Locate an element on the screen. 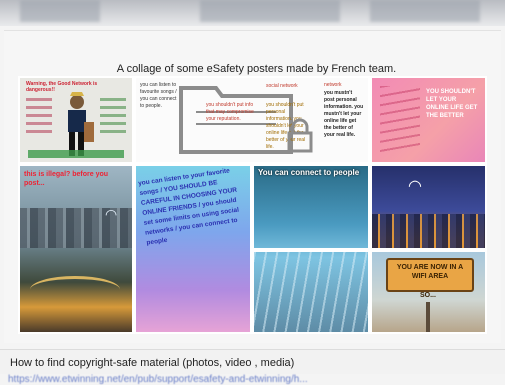 This screenshot has height=385, width=505. highway-glow is located at coordinates (75, 289).